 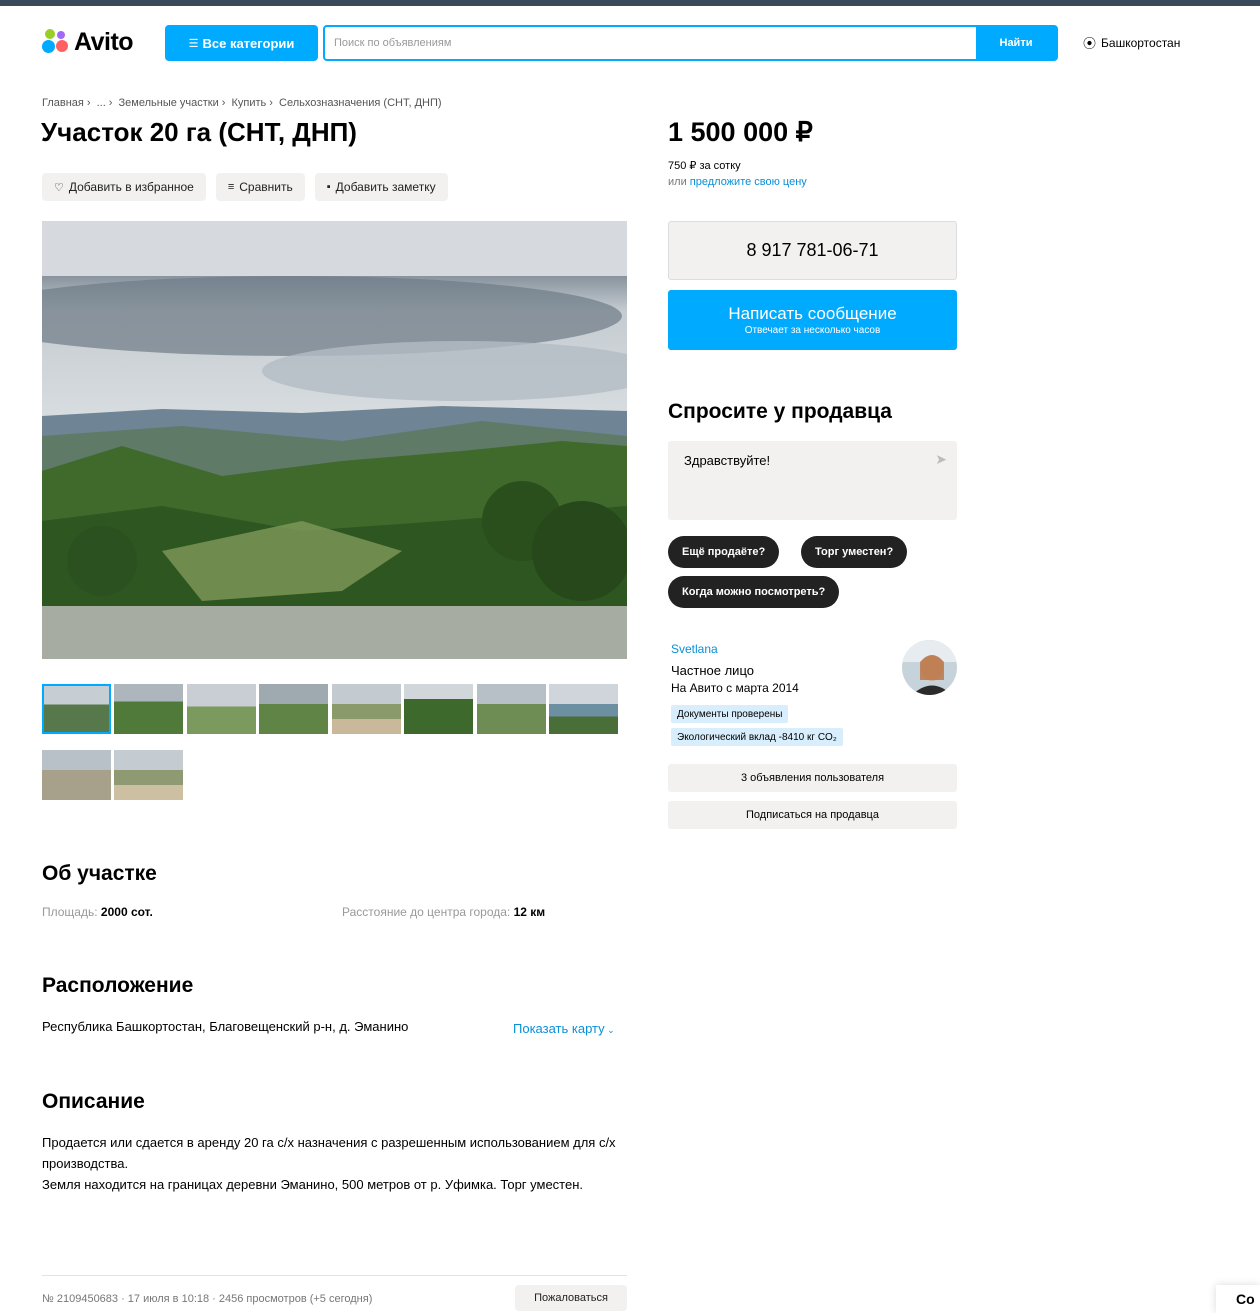 What do you see at coordinates (571, 1298) in the screenshot?
I see `report-button: Пожаловаться` at bounding box center [571, 1298].